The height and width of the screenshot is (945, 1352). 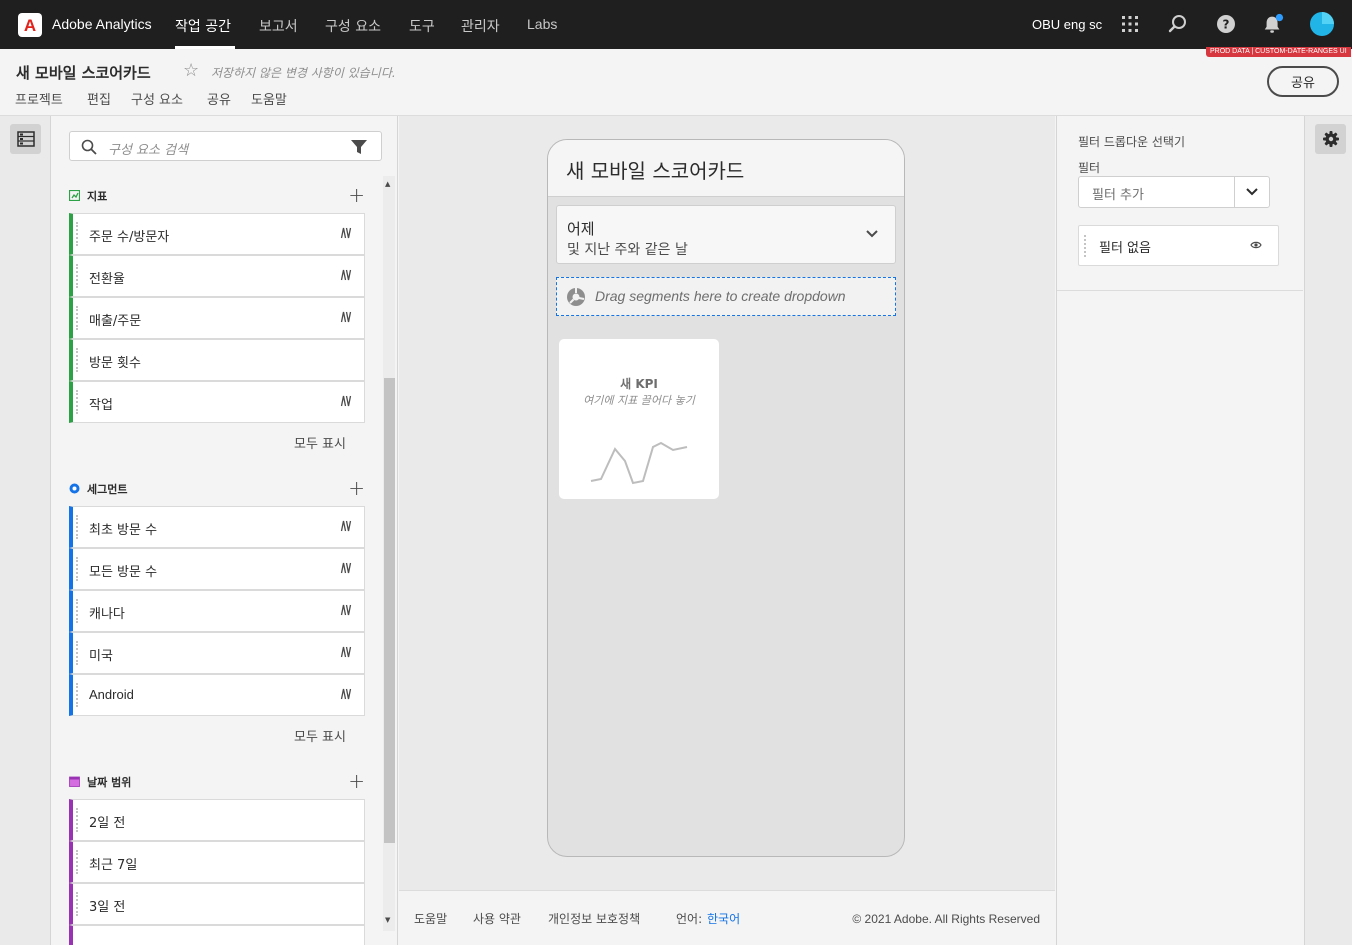 What do you see at coordinates (320, 735) in the screenshot?
I see `segments-show-all-link: 모두 표시` at bounding box center [320, 735].